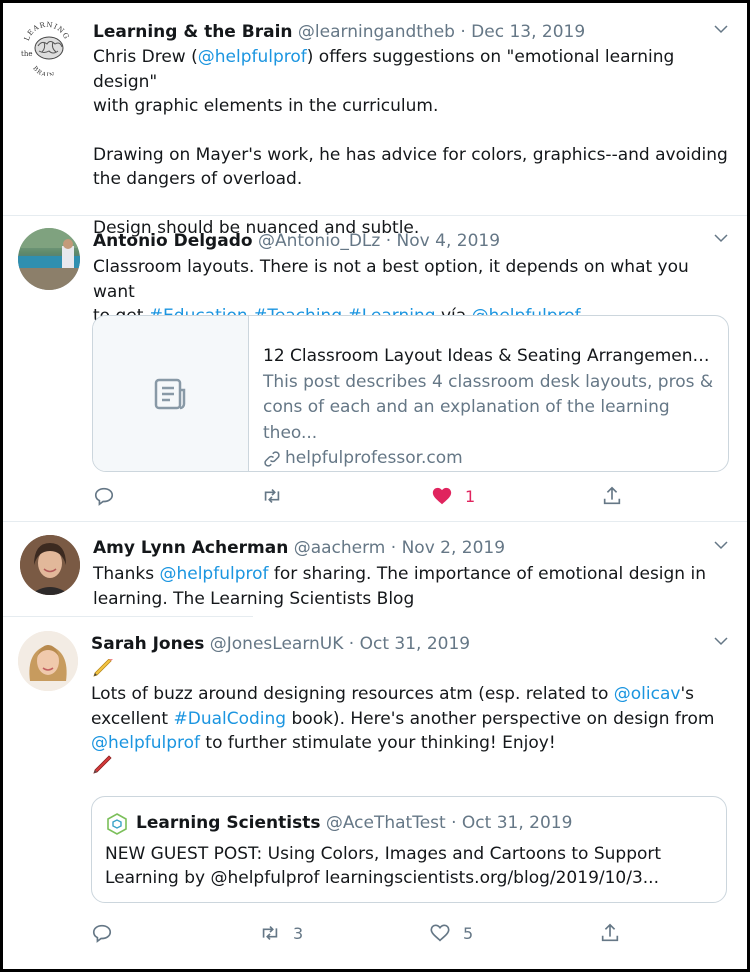  I want to click on user-handle: @learningandtheb, so click(376, 32).